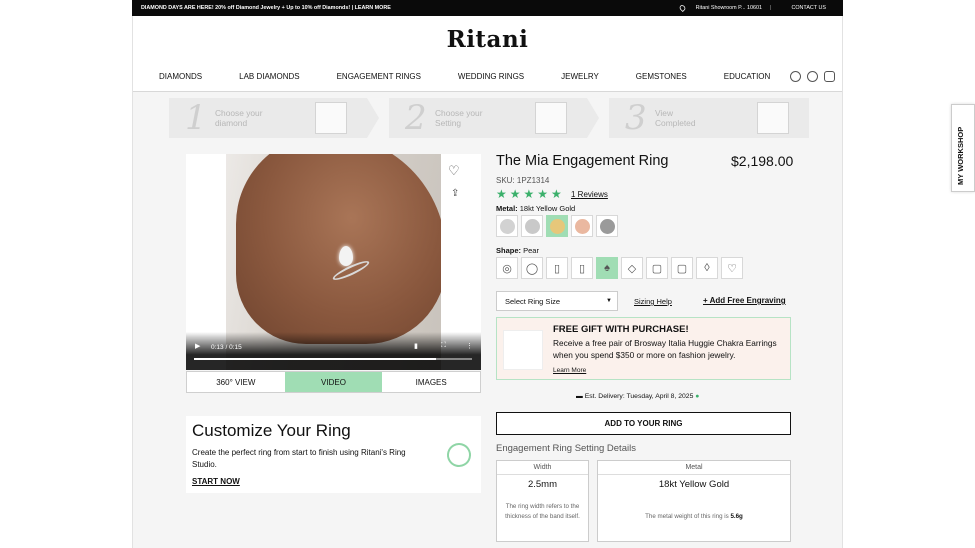 This screenshot has width=975, height=548. Describe the element at coordinates (197, 346) in the screenshot. I see `play-icon: ▶` at that location.